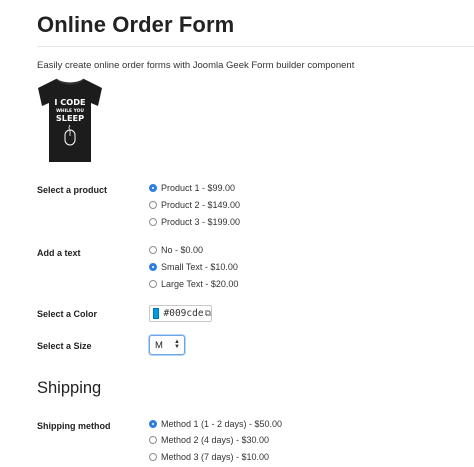 The image size is (474, 467). I want to click on page-title: Online Order Form, so click(136, 24).